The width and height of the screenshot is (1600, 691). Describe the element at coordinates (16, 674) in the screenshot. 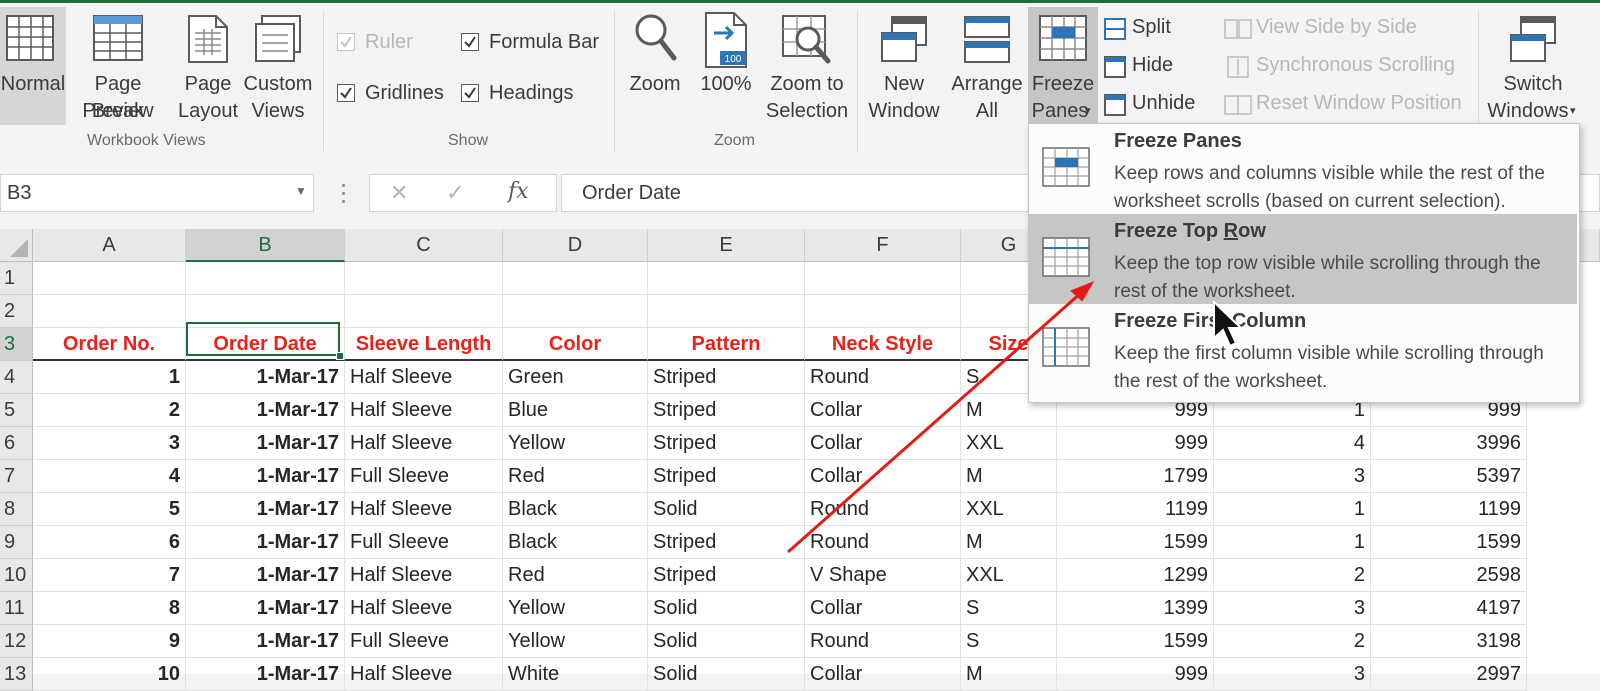

I see `row-header: 13` at that location.